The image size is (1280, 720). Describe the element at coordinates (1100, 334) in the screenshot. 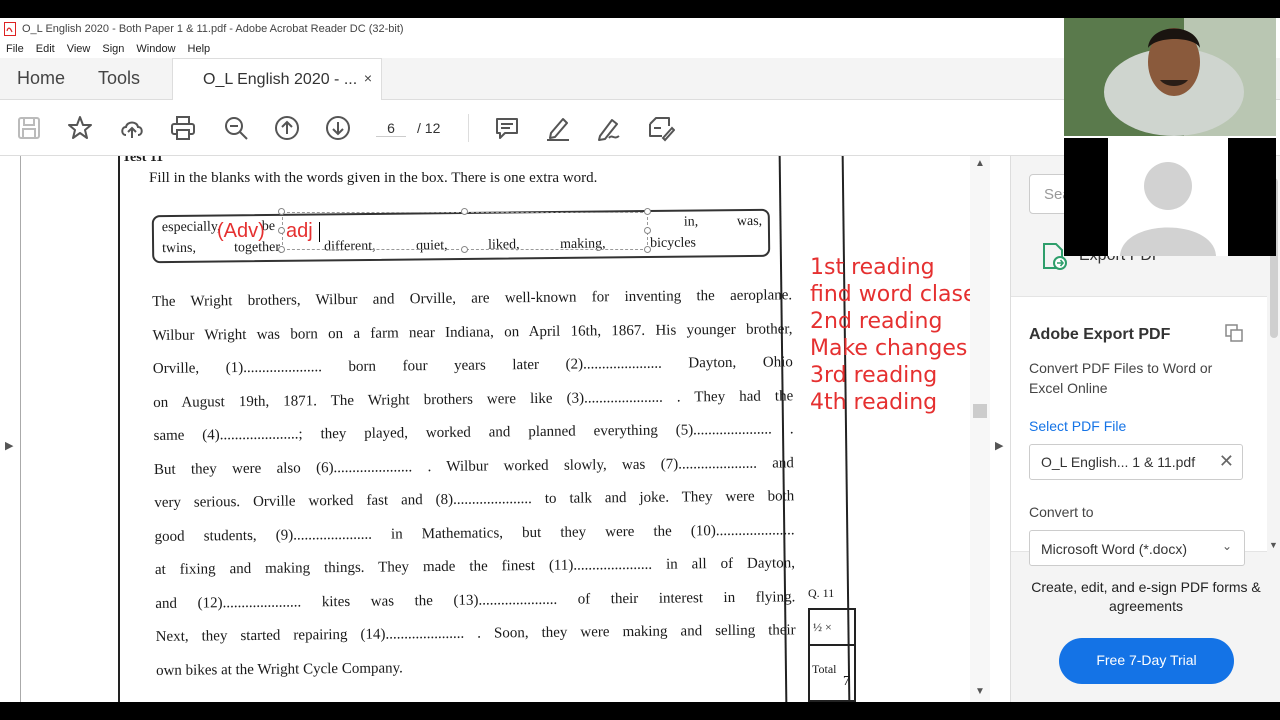

I see `export-title: Adobe Export PDF` at that location.